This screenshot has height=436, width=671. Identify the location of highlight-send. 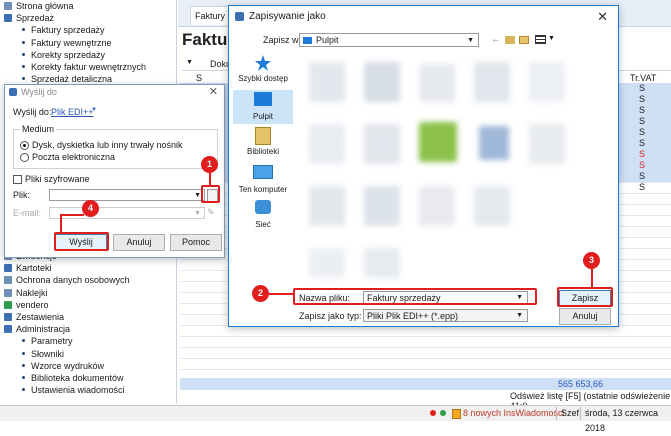
(81, 241).